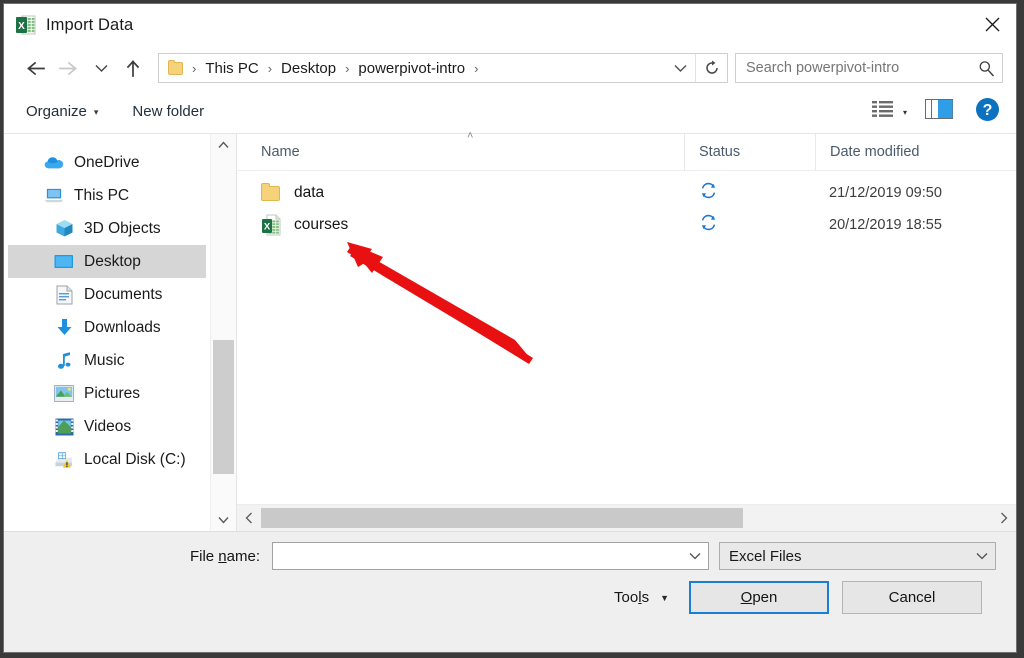 This screenshot has height=658, width=1024. Describe the element at coordinates (720, 152) in the screenshot. I see `column-header-label: Status` at that location.